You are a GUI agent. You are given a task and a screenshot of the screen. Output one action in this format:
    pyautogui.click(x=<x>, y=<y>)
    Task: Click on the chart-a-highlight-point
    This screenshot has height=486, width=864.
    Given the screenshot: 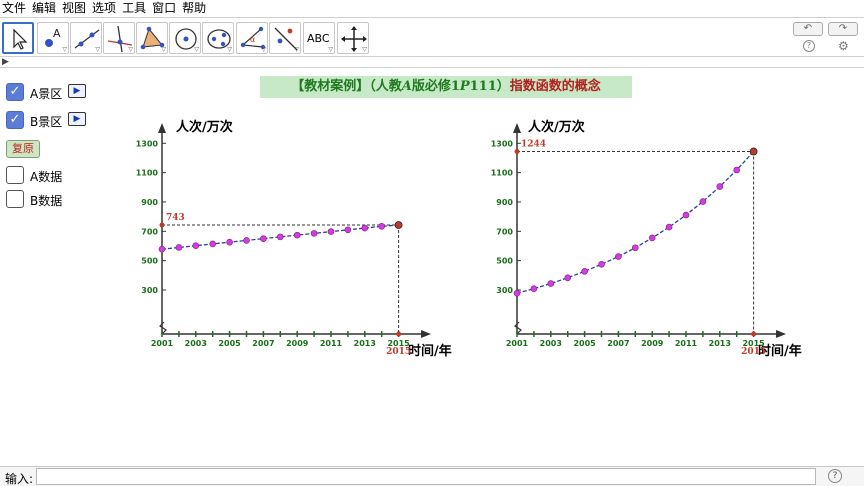 What is the action you would take?
    pyautogui.click(x=398, y=225)
    